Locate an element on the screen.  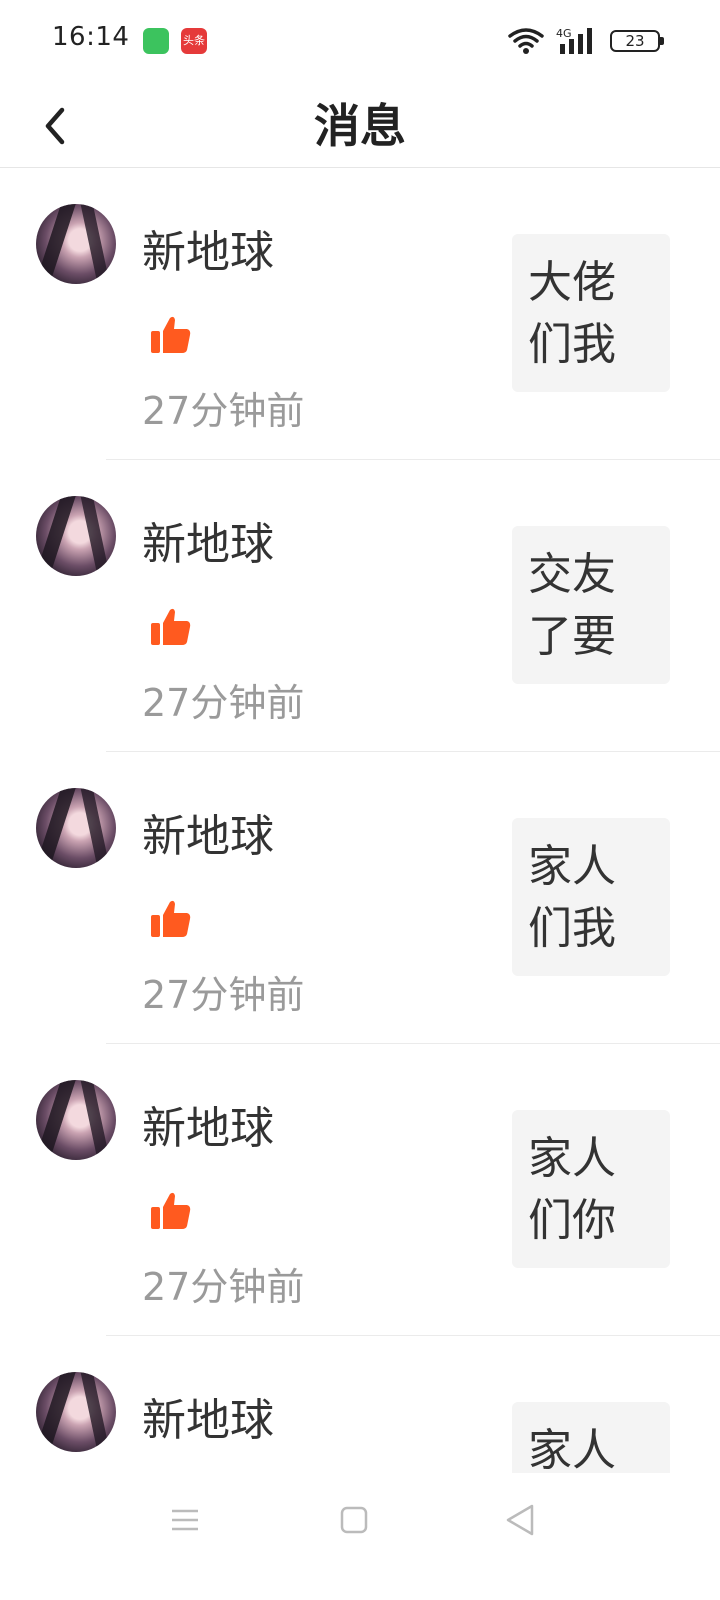
post-preview: 家人们我 is located at coordinates (591, 897).